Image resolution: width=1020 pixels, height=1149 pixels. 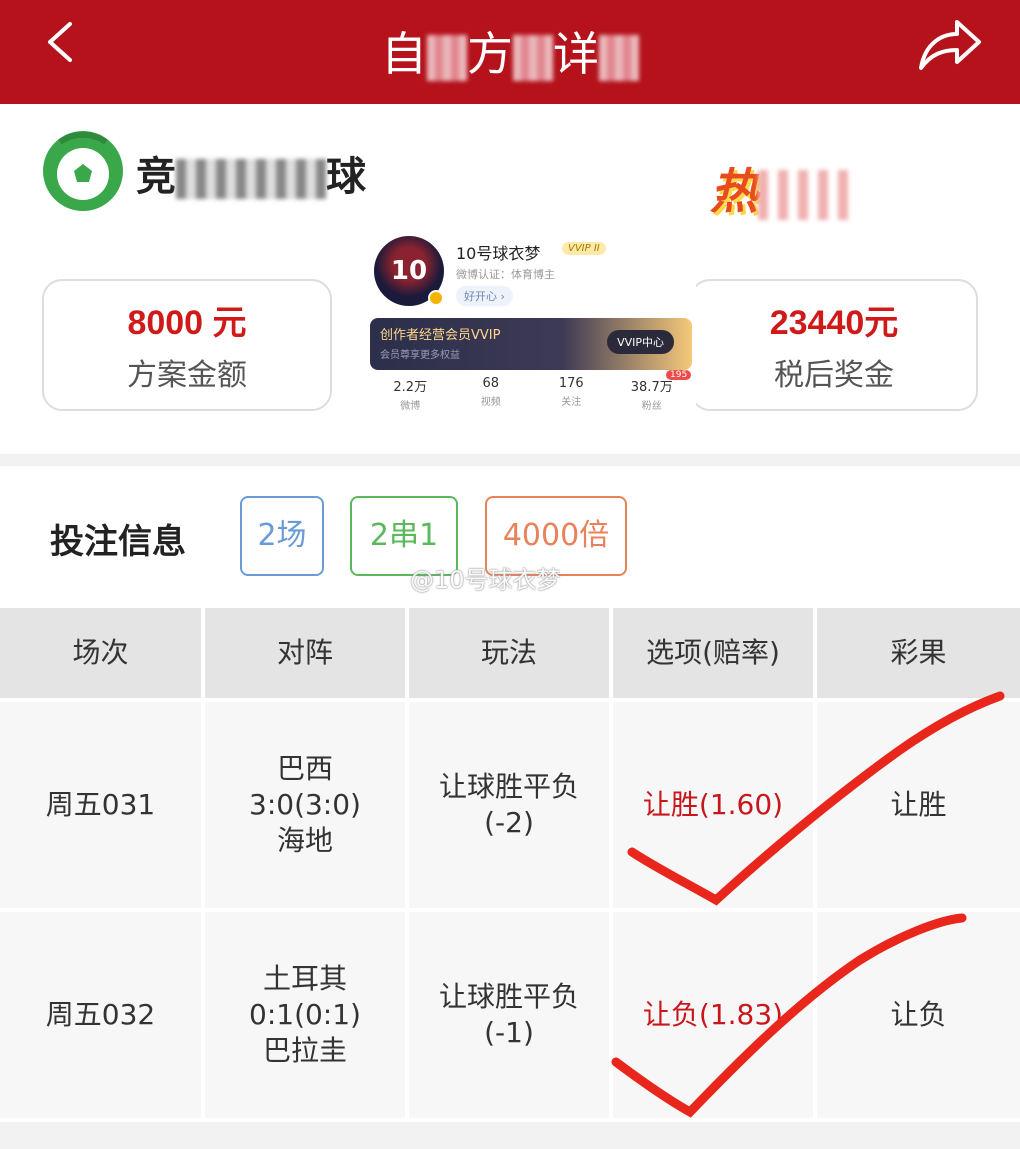 What do you see at coordinates (918, 807) in the screenshot?
I see `result: 让胜` at bounding box center [918, 807].